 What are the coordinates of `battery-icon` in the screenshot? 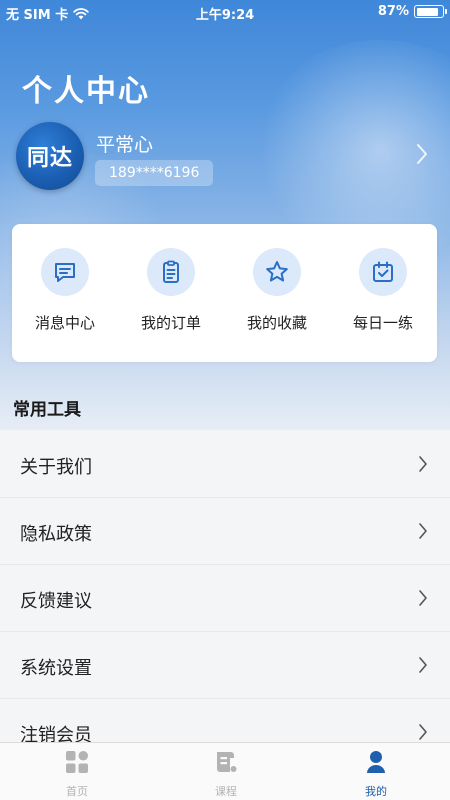 It's located at (430, 11).